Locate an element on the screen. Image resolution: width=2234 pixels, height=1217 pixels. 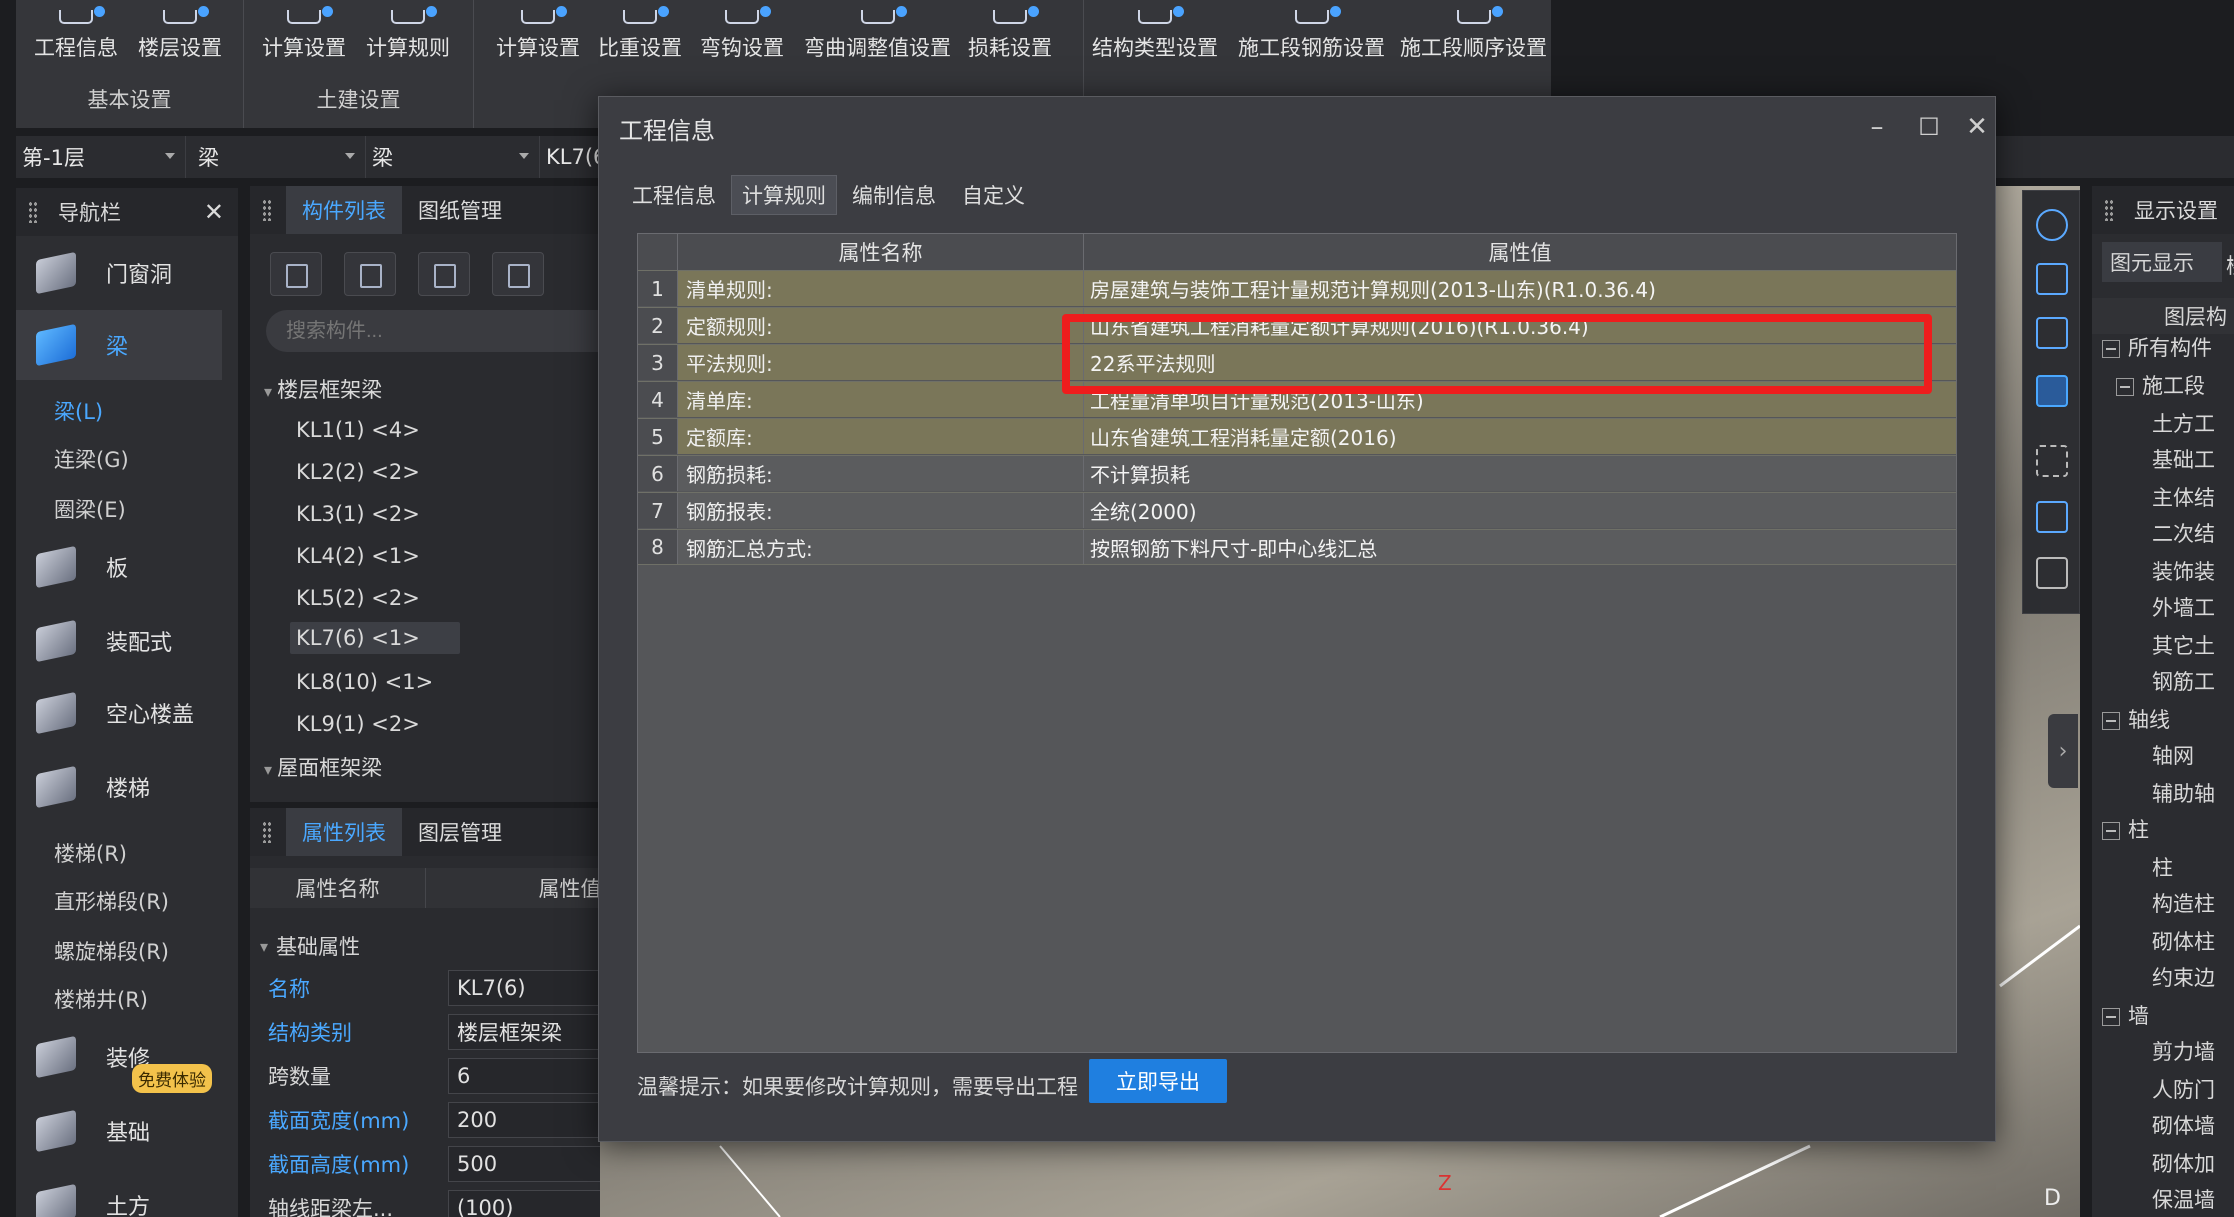
export-now-button: 立即导出 is located at coordinates (1158, 1081).